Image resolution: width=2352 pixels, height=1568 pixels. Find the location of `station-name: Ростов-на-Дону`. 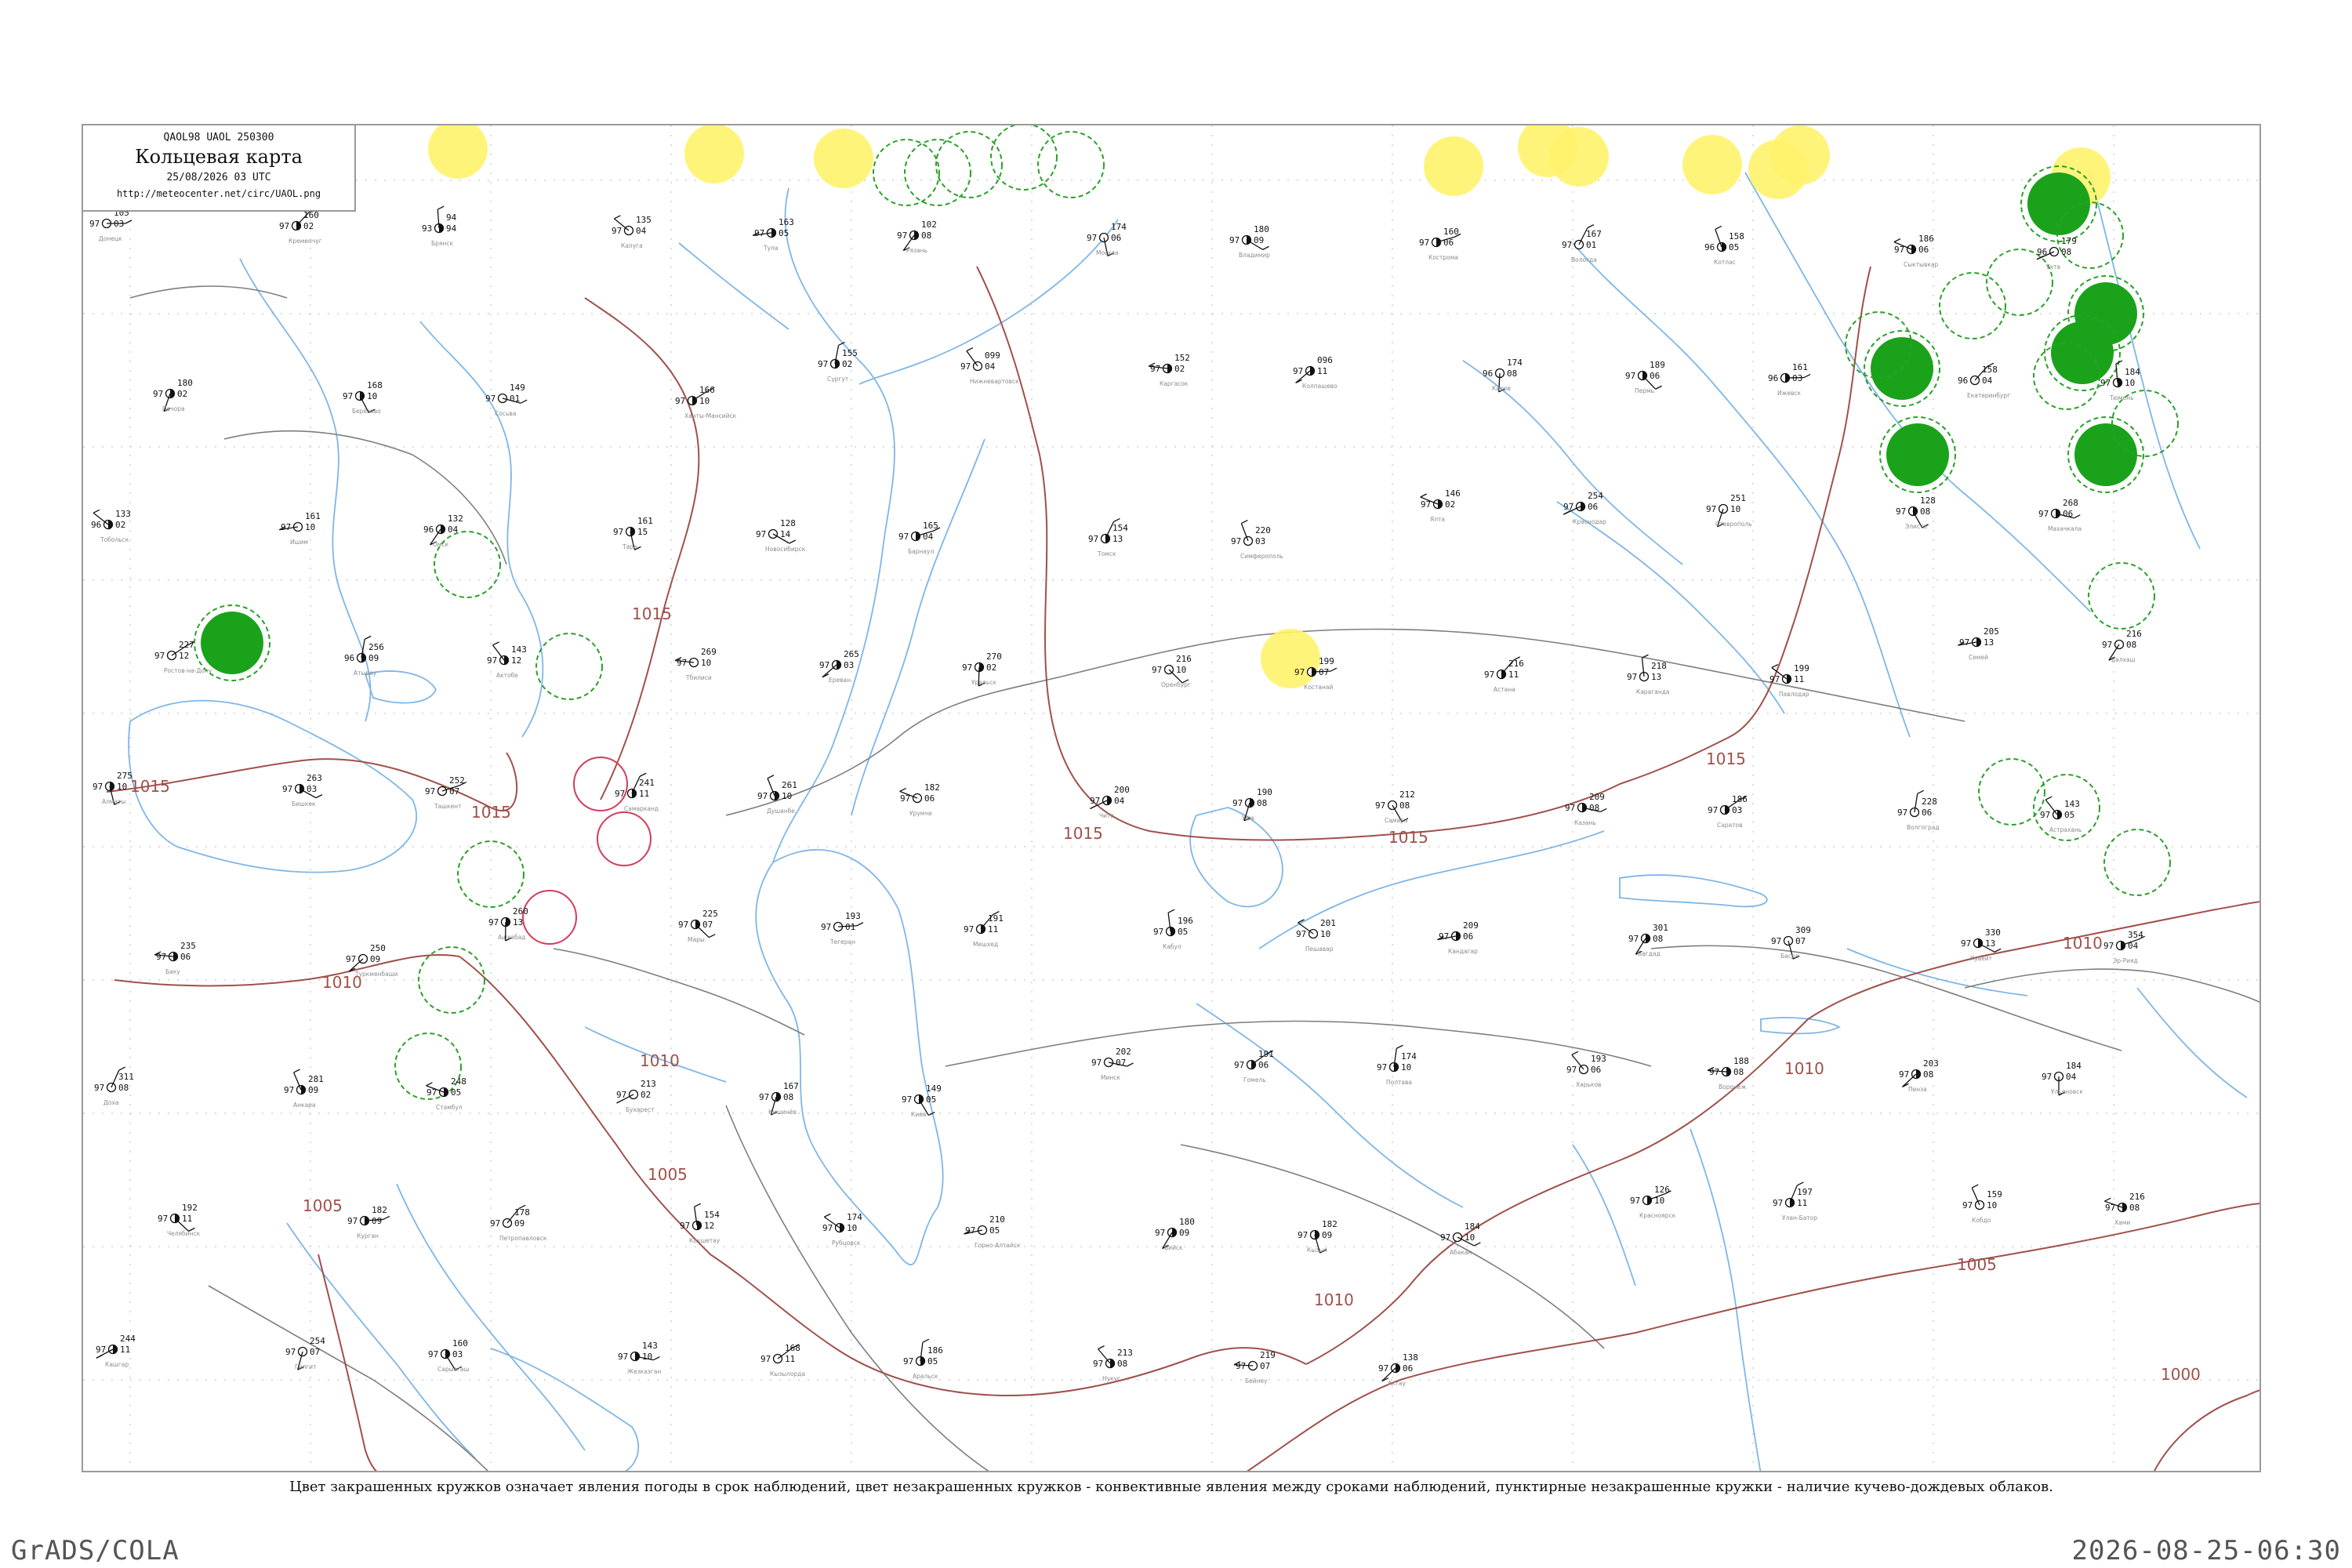

station-name: Ростов-на-Дону is located at coordinates (188, 670).